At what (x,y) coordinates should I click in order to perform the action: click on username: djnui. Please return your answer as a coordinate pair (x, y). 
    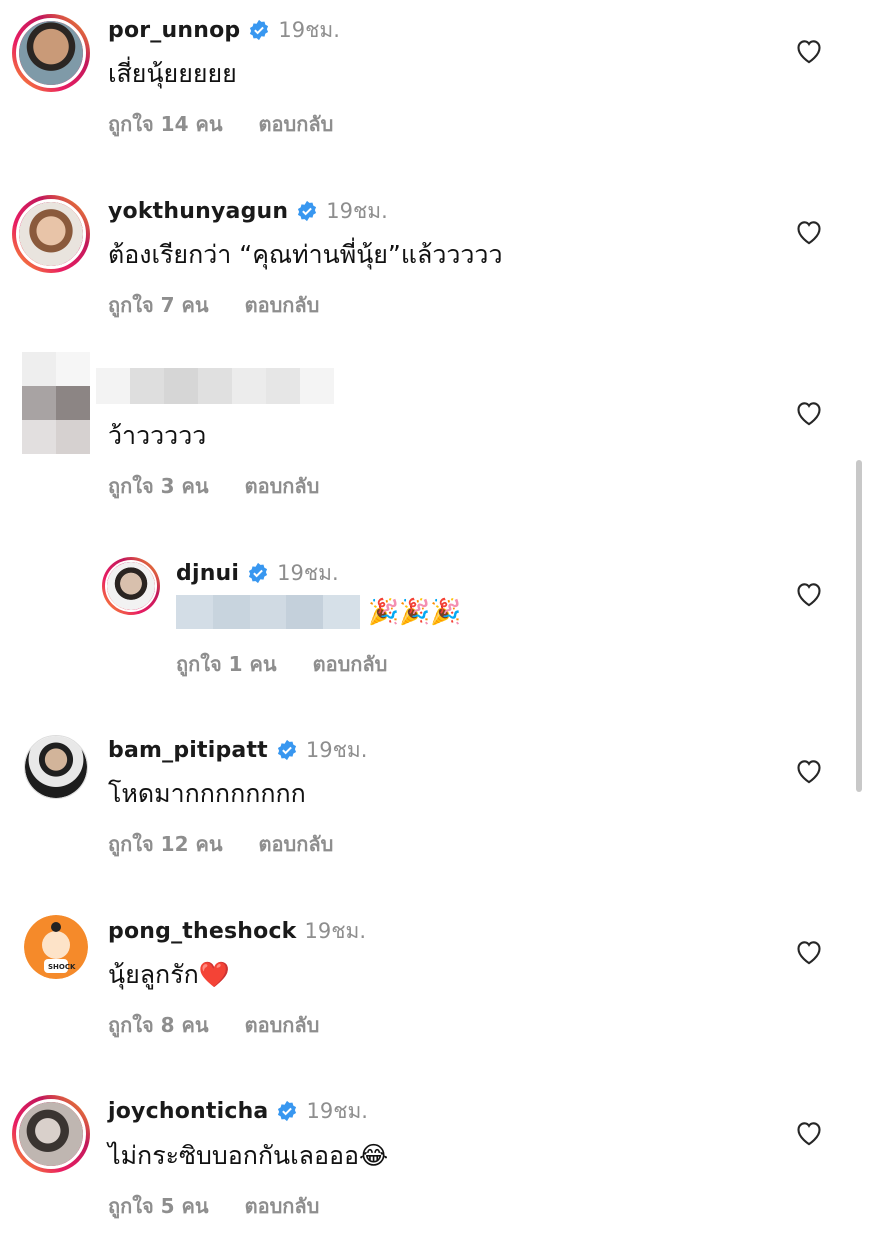
    Looking at the image, I should click on (207, 573).